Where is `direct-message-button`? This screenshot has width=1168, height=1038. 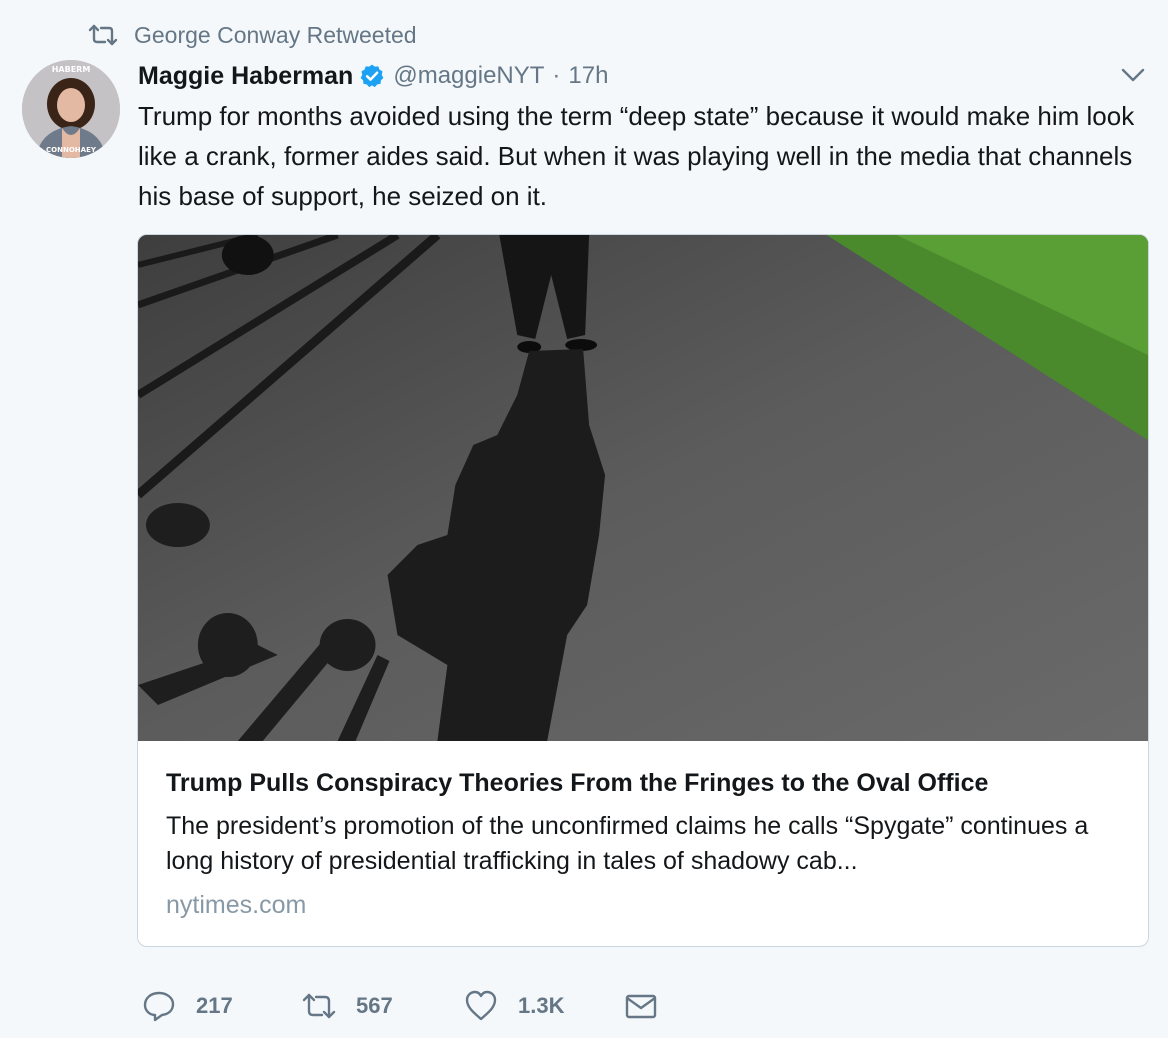
direct-message-button is located at coordinates (641, 1006).